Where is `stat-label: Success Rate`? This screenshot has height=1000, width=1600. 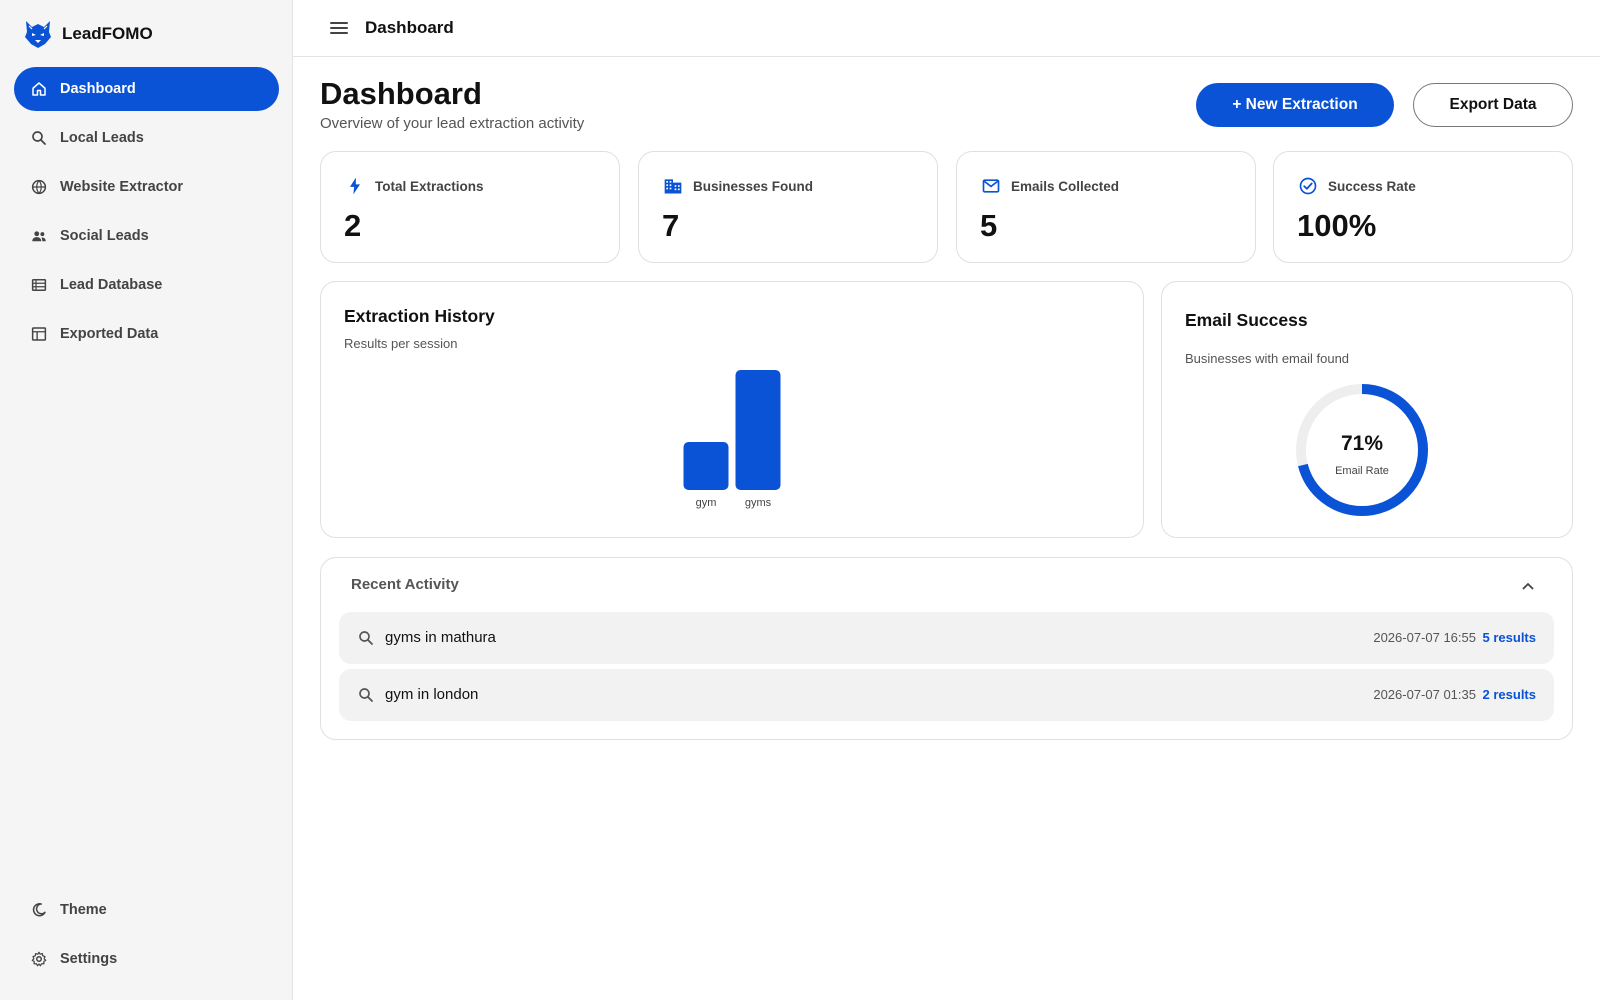 stat-label: Success Rate is located at coordinates (1372, 186).